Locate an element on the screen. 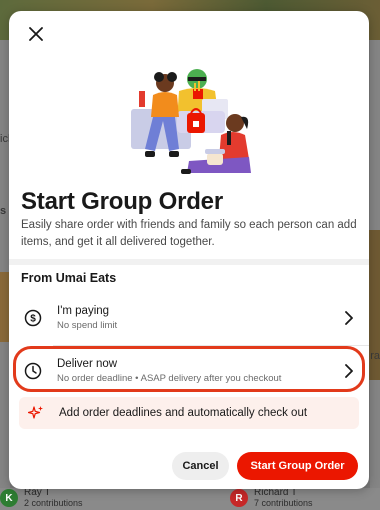 The width and height of the screenshot is (380, 510). background-text: ra is located at coordinates (375, 356).